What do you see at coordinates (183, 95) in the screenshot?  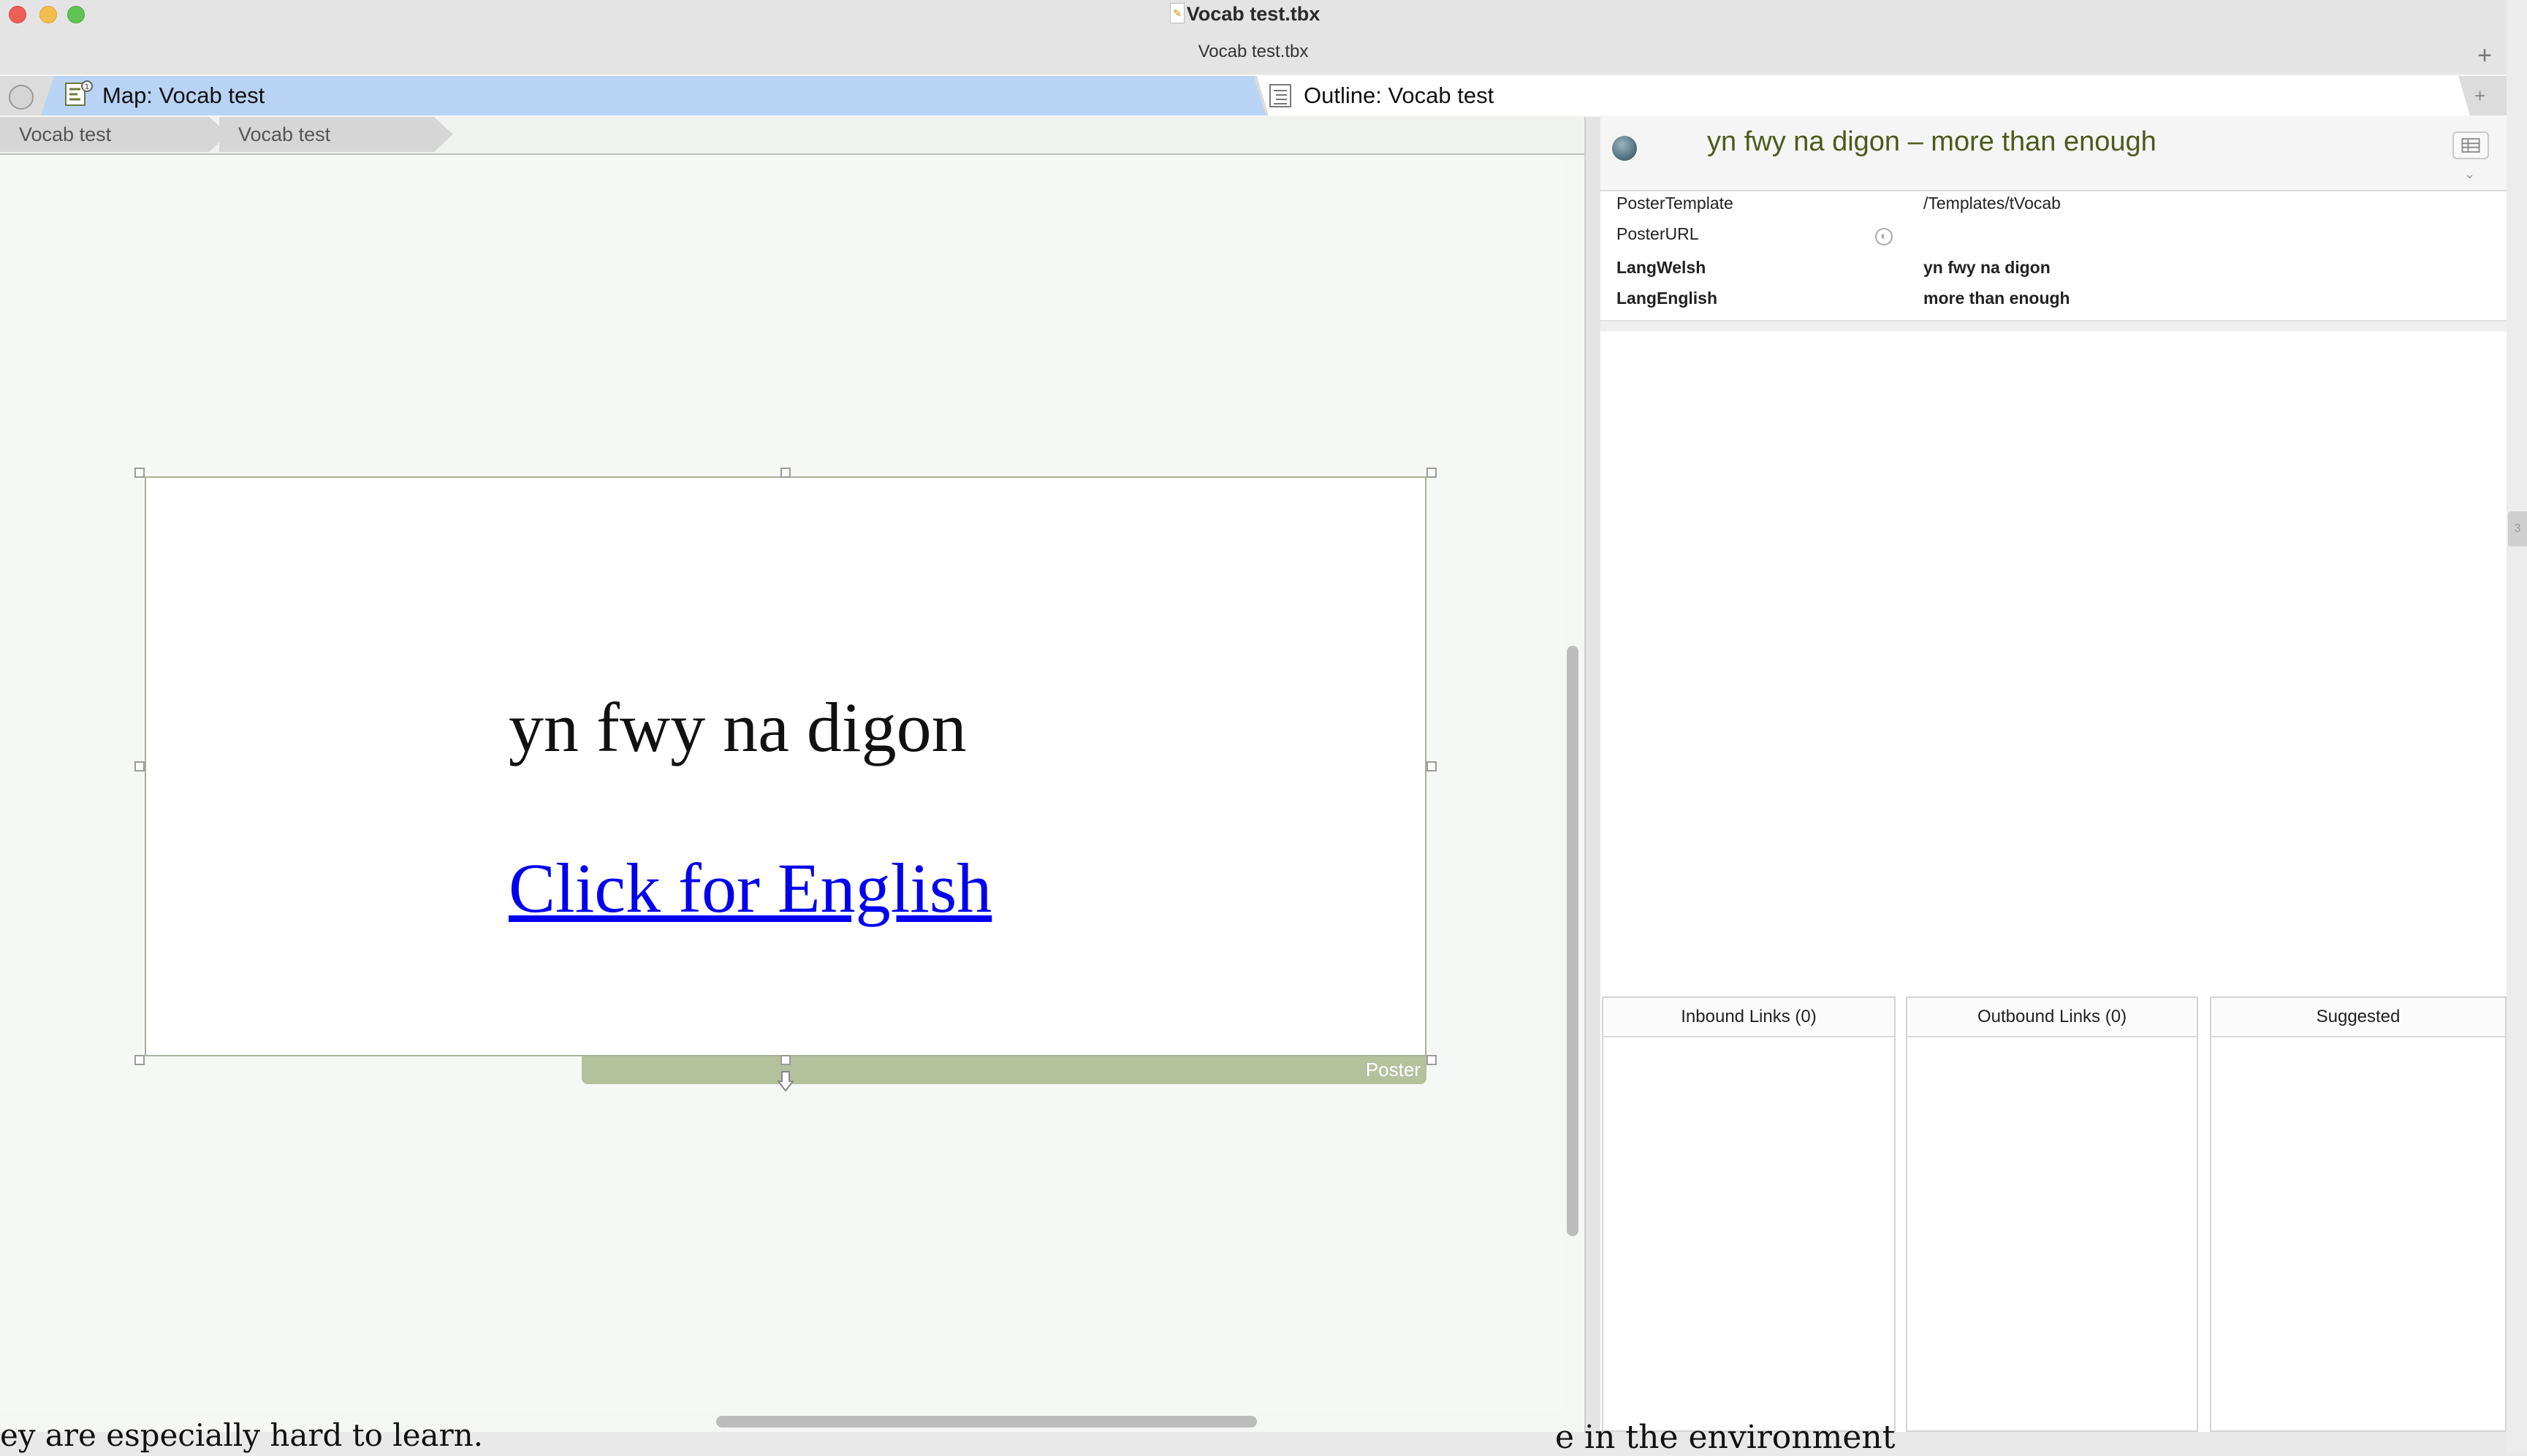 I see `tab-map-label: Map: Vocab test` at bounding box center [183, 95].